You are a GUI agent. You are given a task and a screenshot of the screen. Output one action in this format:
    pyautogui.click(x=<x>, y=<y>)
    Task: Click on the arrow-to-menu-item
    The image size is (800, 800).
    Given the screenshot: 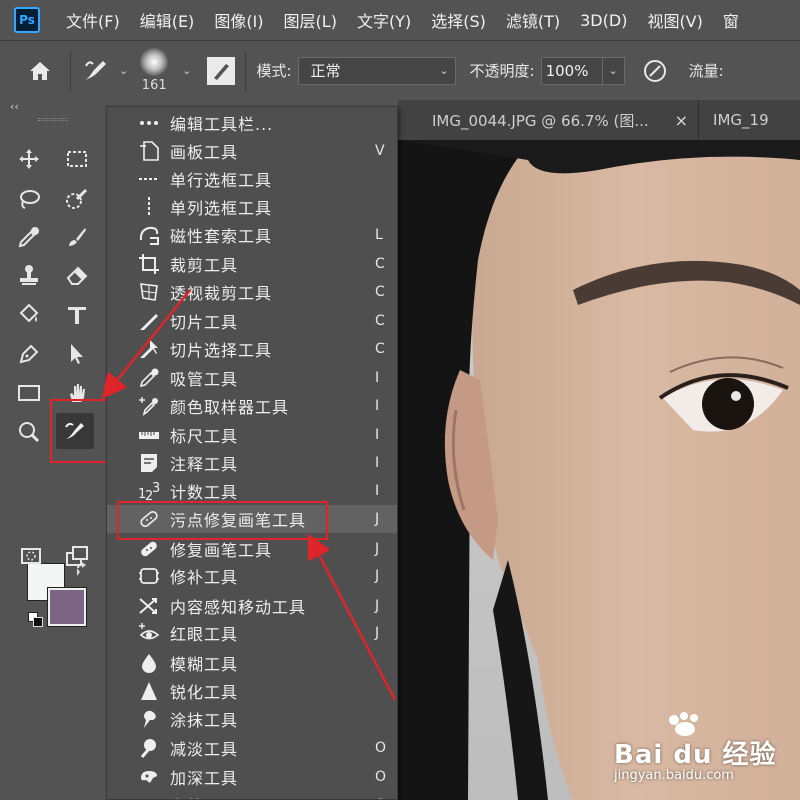 What is the action you would take?
    pyautogui.click(x=352, y=617)
    